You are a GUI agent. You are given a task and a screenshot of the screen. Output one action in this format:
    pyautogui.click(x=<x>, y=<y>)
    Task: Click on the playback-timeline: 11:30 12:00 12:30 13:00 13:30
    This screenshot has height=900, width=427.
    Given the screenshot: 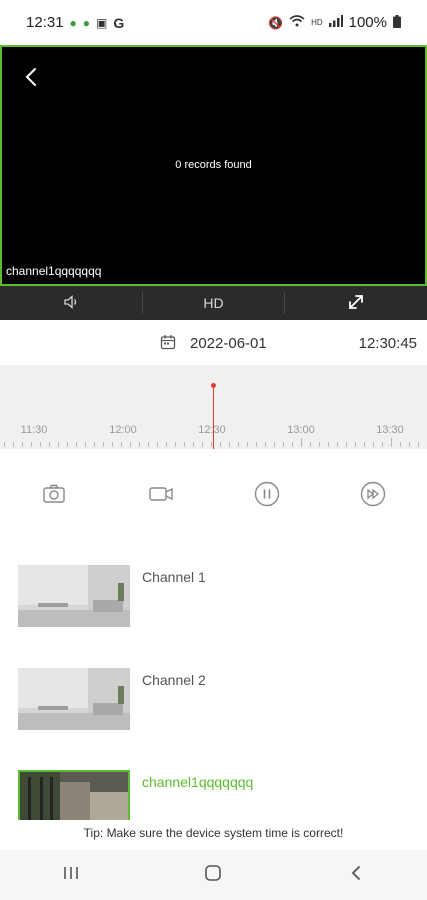 What is the action you would take?
    pyautogui.click(x=213, y=407)
    